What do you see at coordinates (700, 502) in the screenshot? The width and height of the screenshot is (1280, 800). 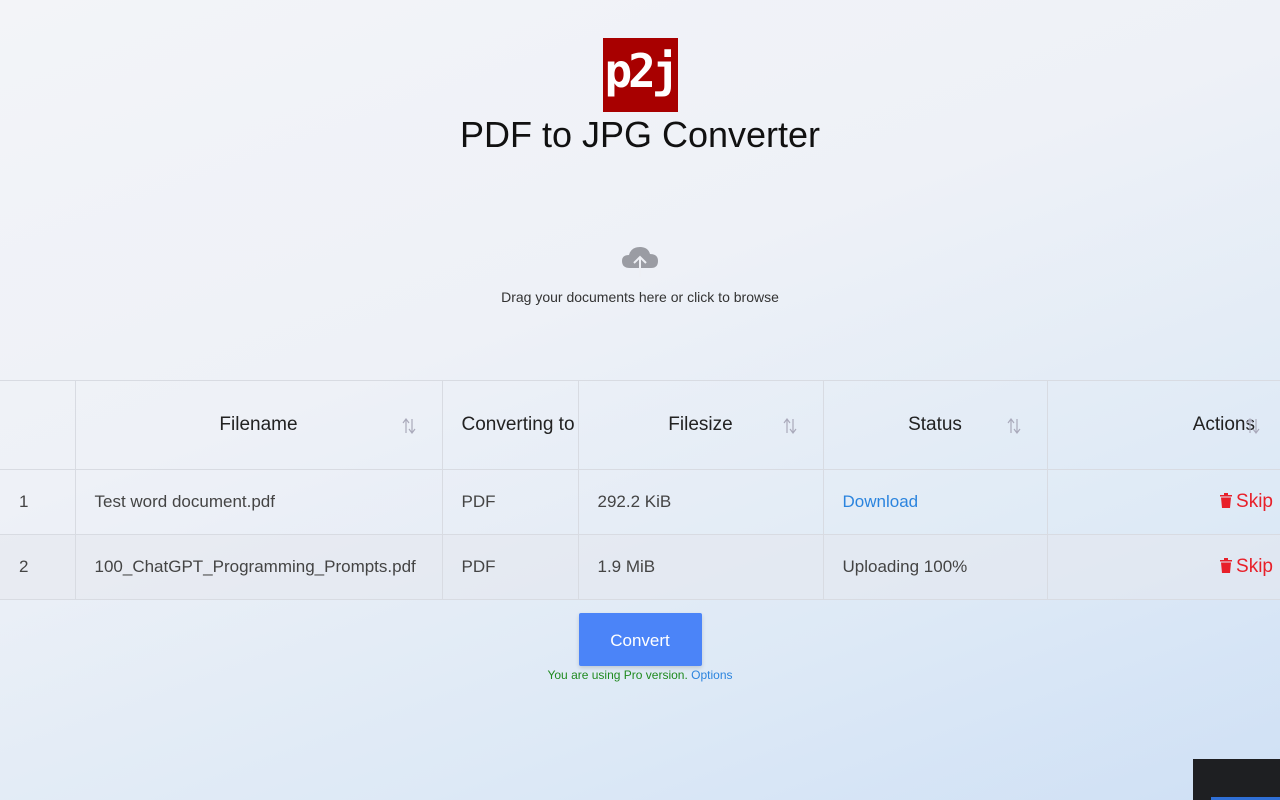 I see `row-filesize: 292.2 KiB` at bounding box center [700, 502].